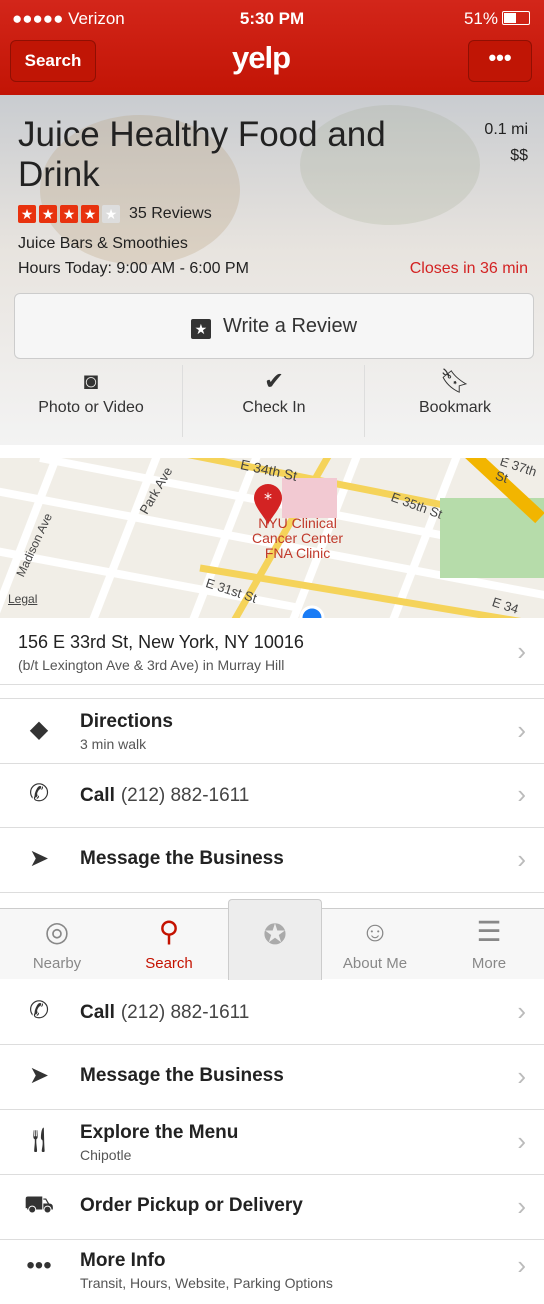  I want to click on action-bar: ◙ Photo or Video ✔ Check In 🔖︎ Bookmark, so click(272, 405).